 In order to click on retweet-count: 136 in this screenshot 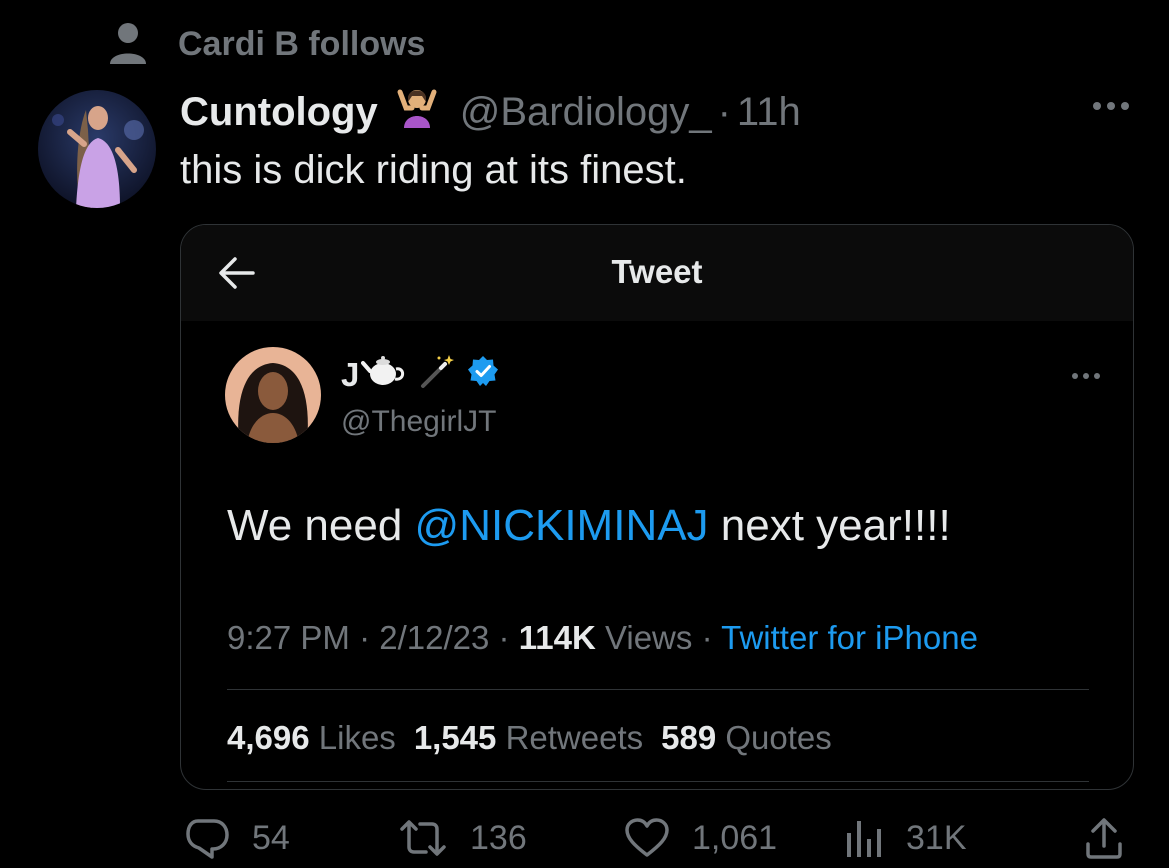, I will do `click(498, 837)`.